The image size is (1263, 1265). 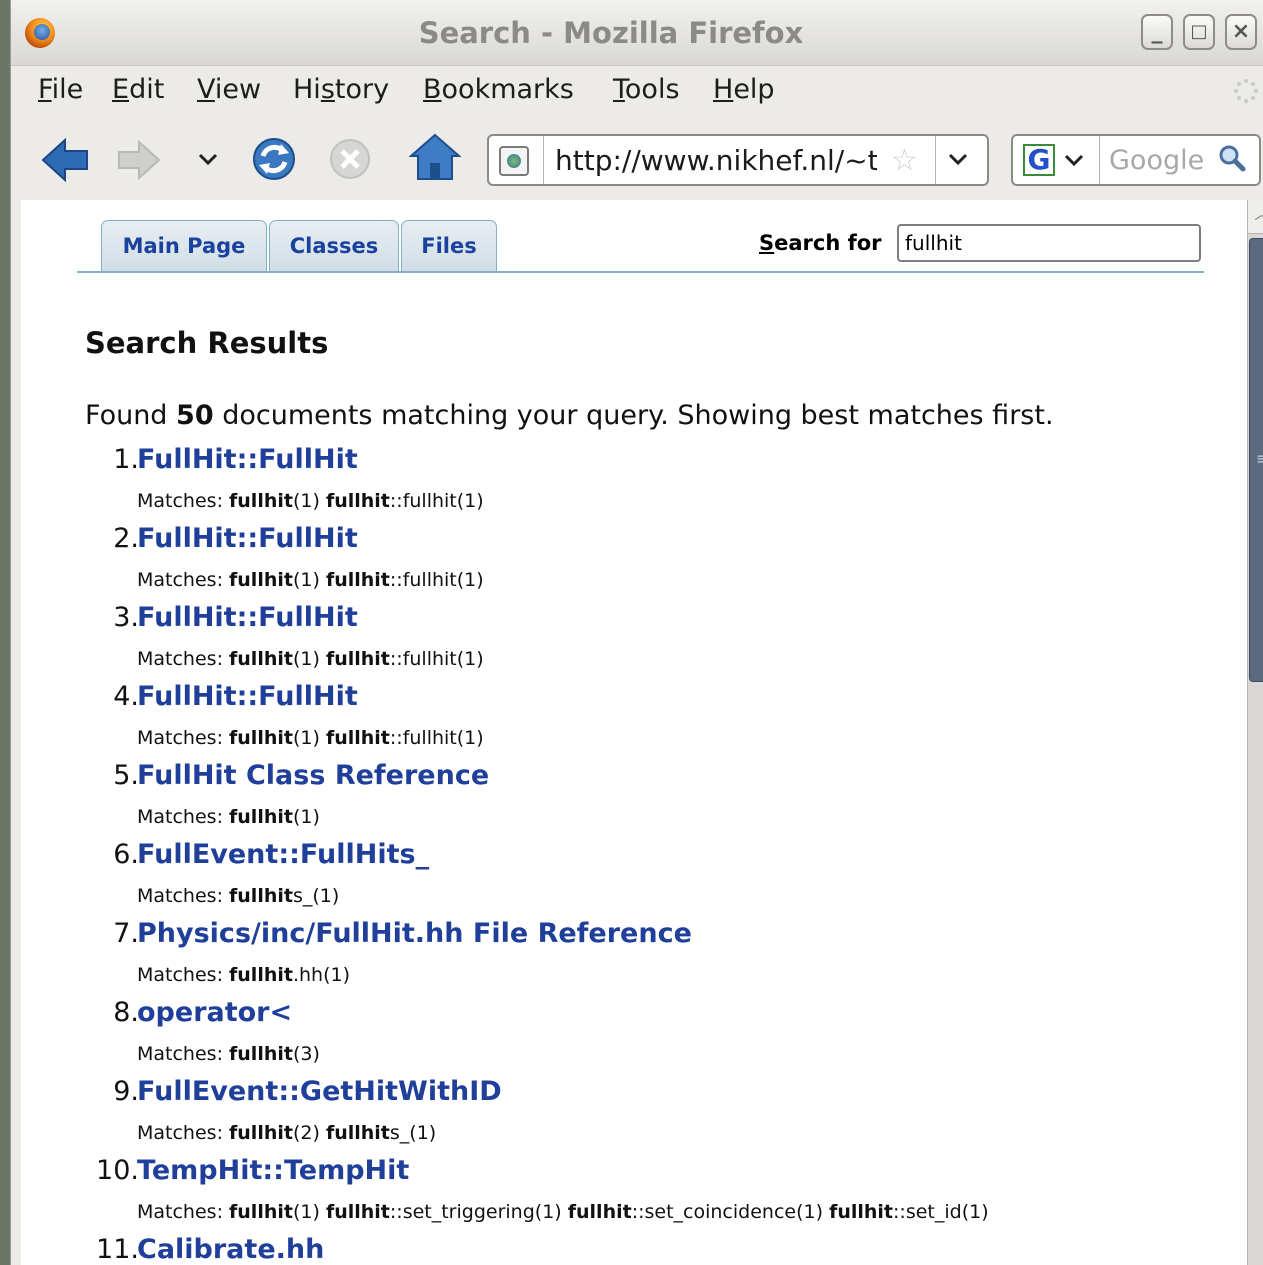 I want to click on result-link: FullEvent::GetHitWithID, so click(x=319, y=1091).